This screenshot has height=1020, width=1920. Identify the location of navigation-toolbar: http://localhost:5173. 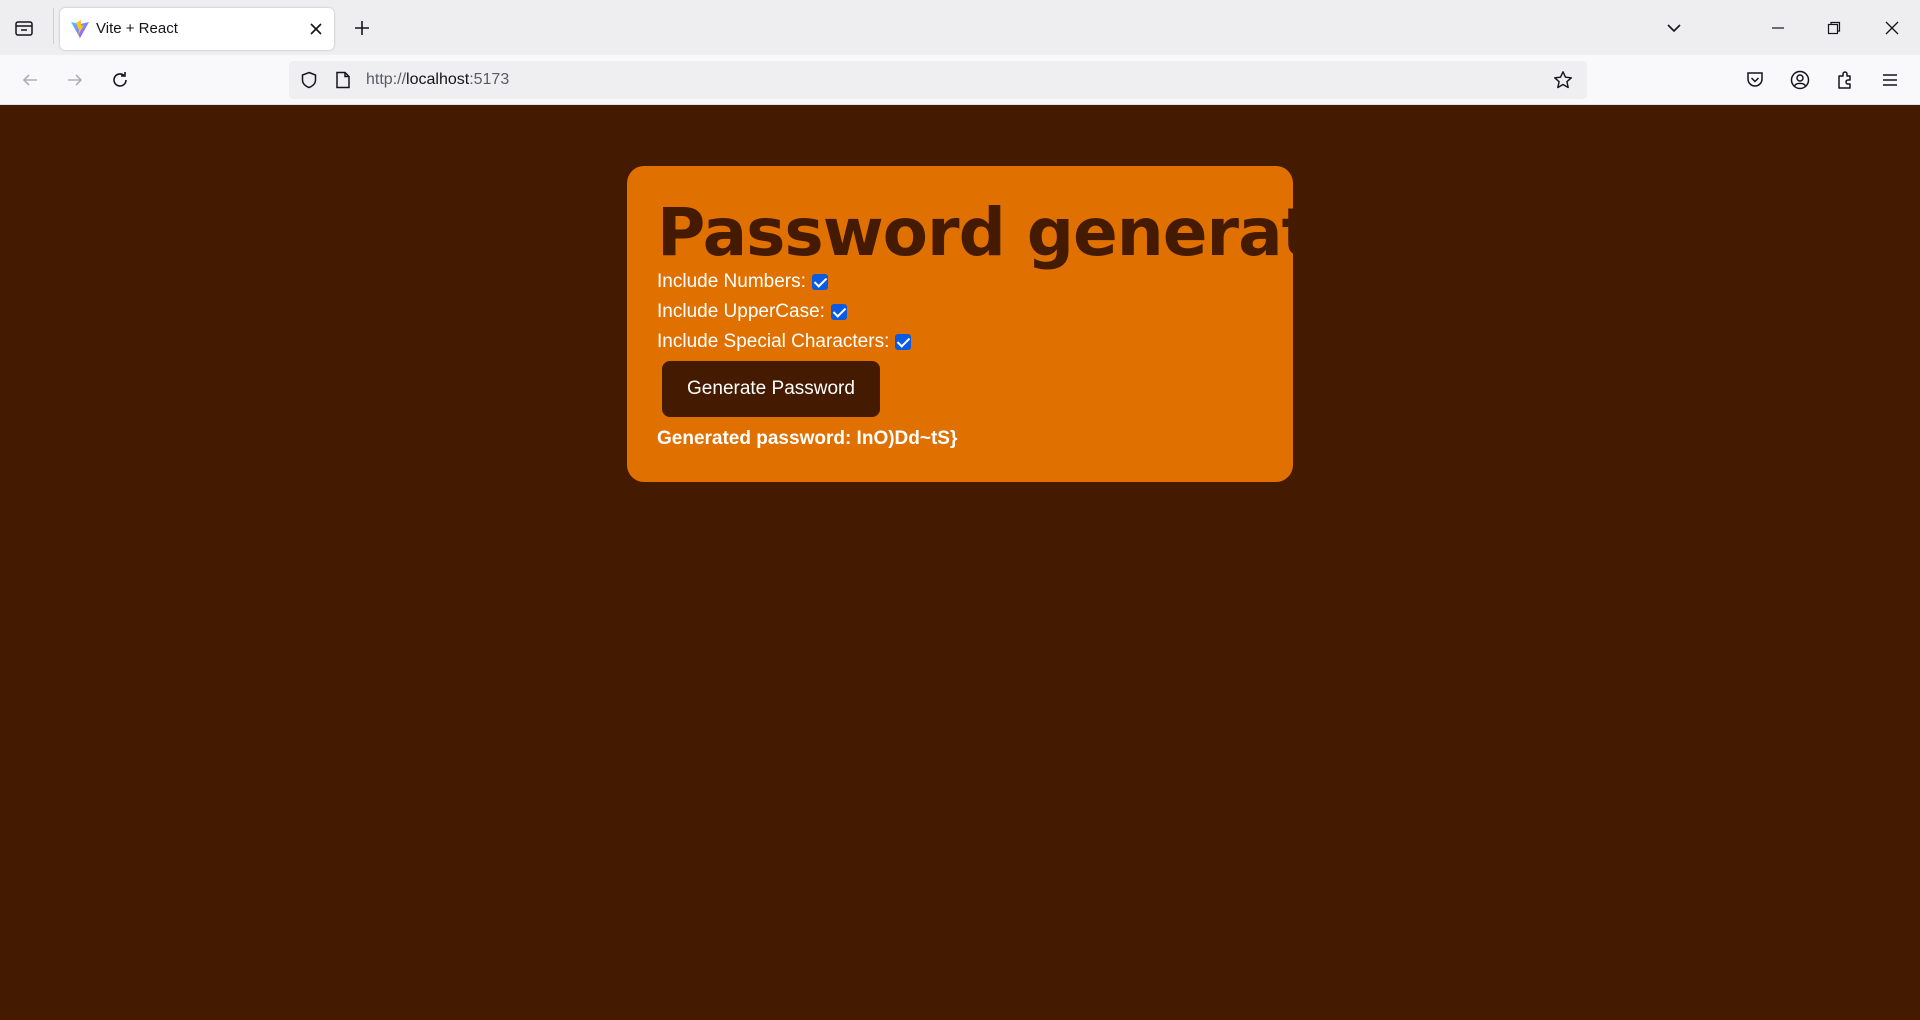
(960, 80).